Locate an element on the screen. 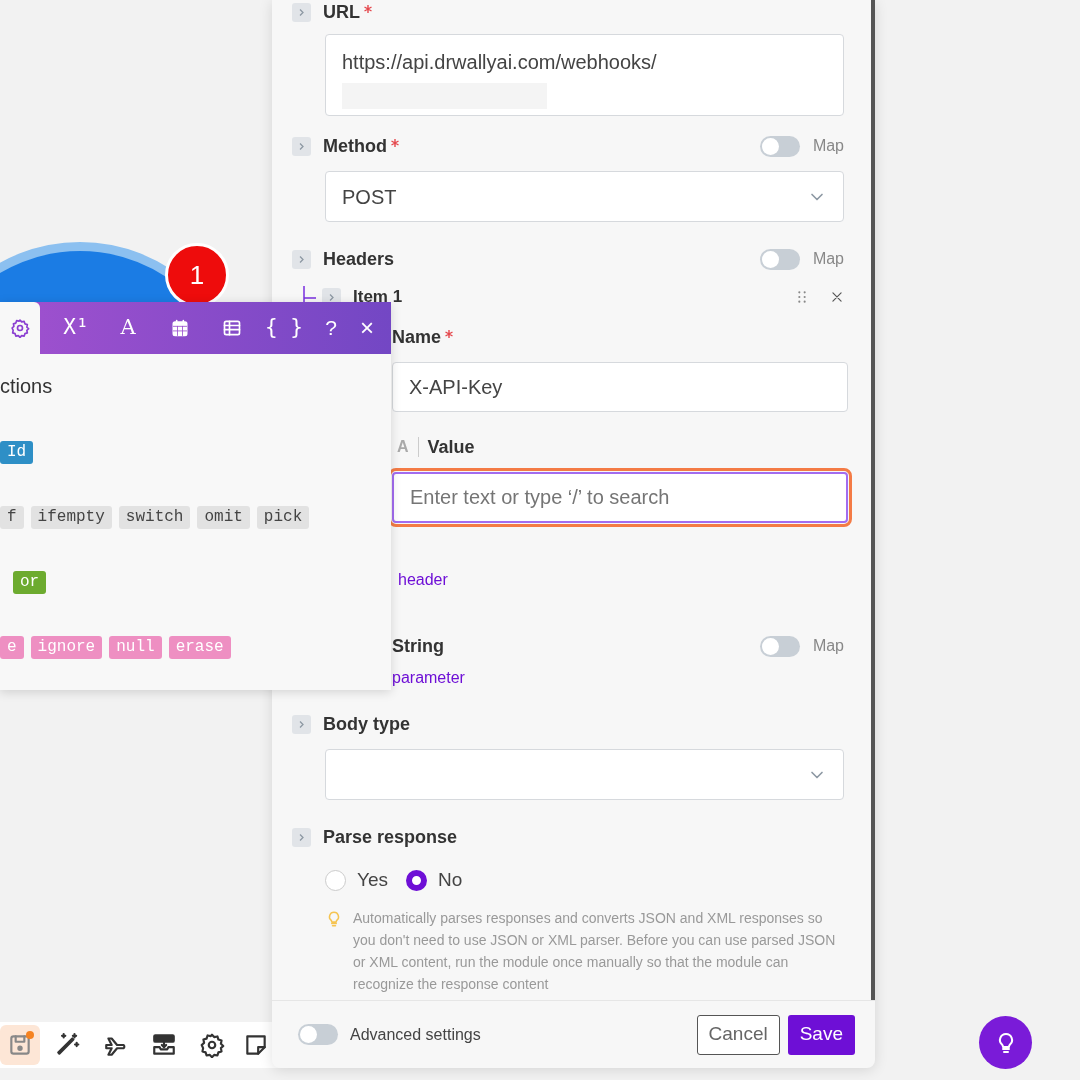  calendar-icon is located at coordinates (180, 328).